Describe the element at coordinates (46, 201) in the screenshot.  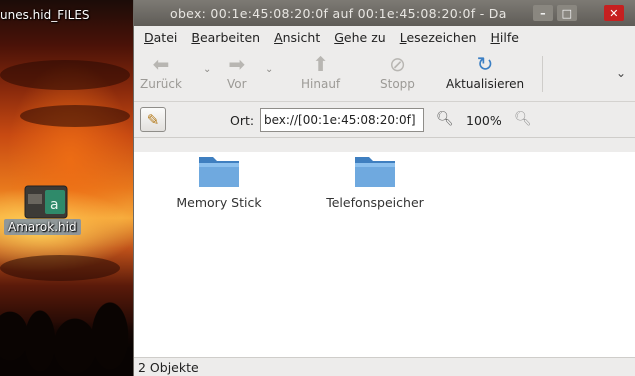
I see `amarok-file-icon: a` at that location.